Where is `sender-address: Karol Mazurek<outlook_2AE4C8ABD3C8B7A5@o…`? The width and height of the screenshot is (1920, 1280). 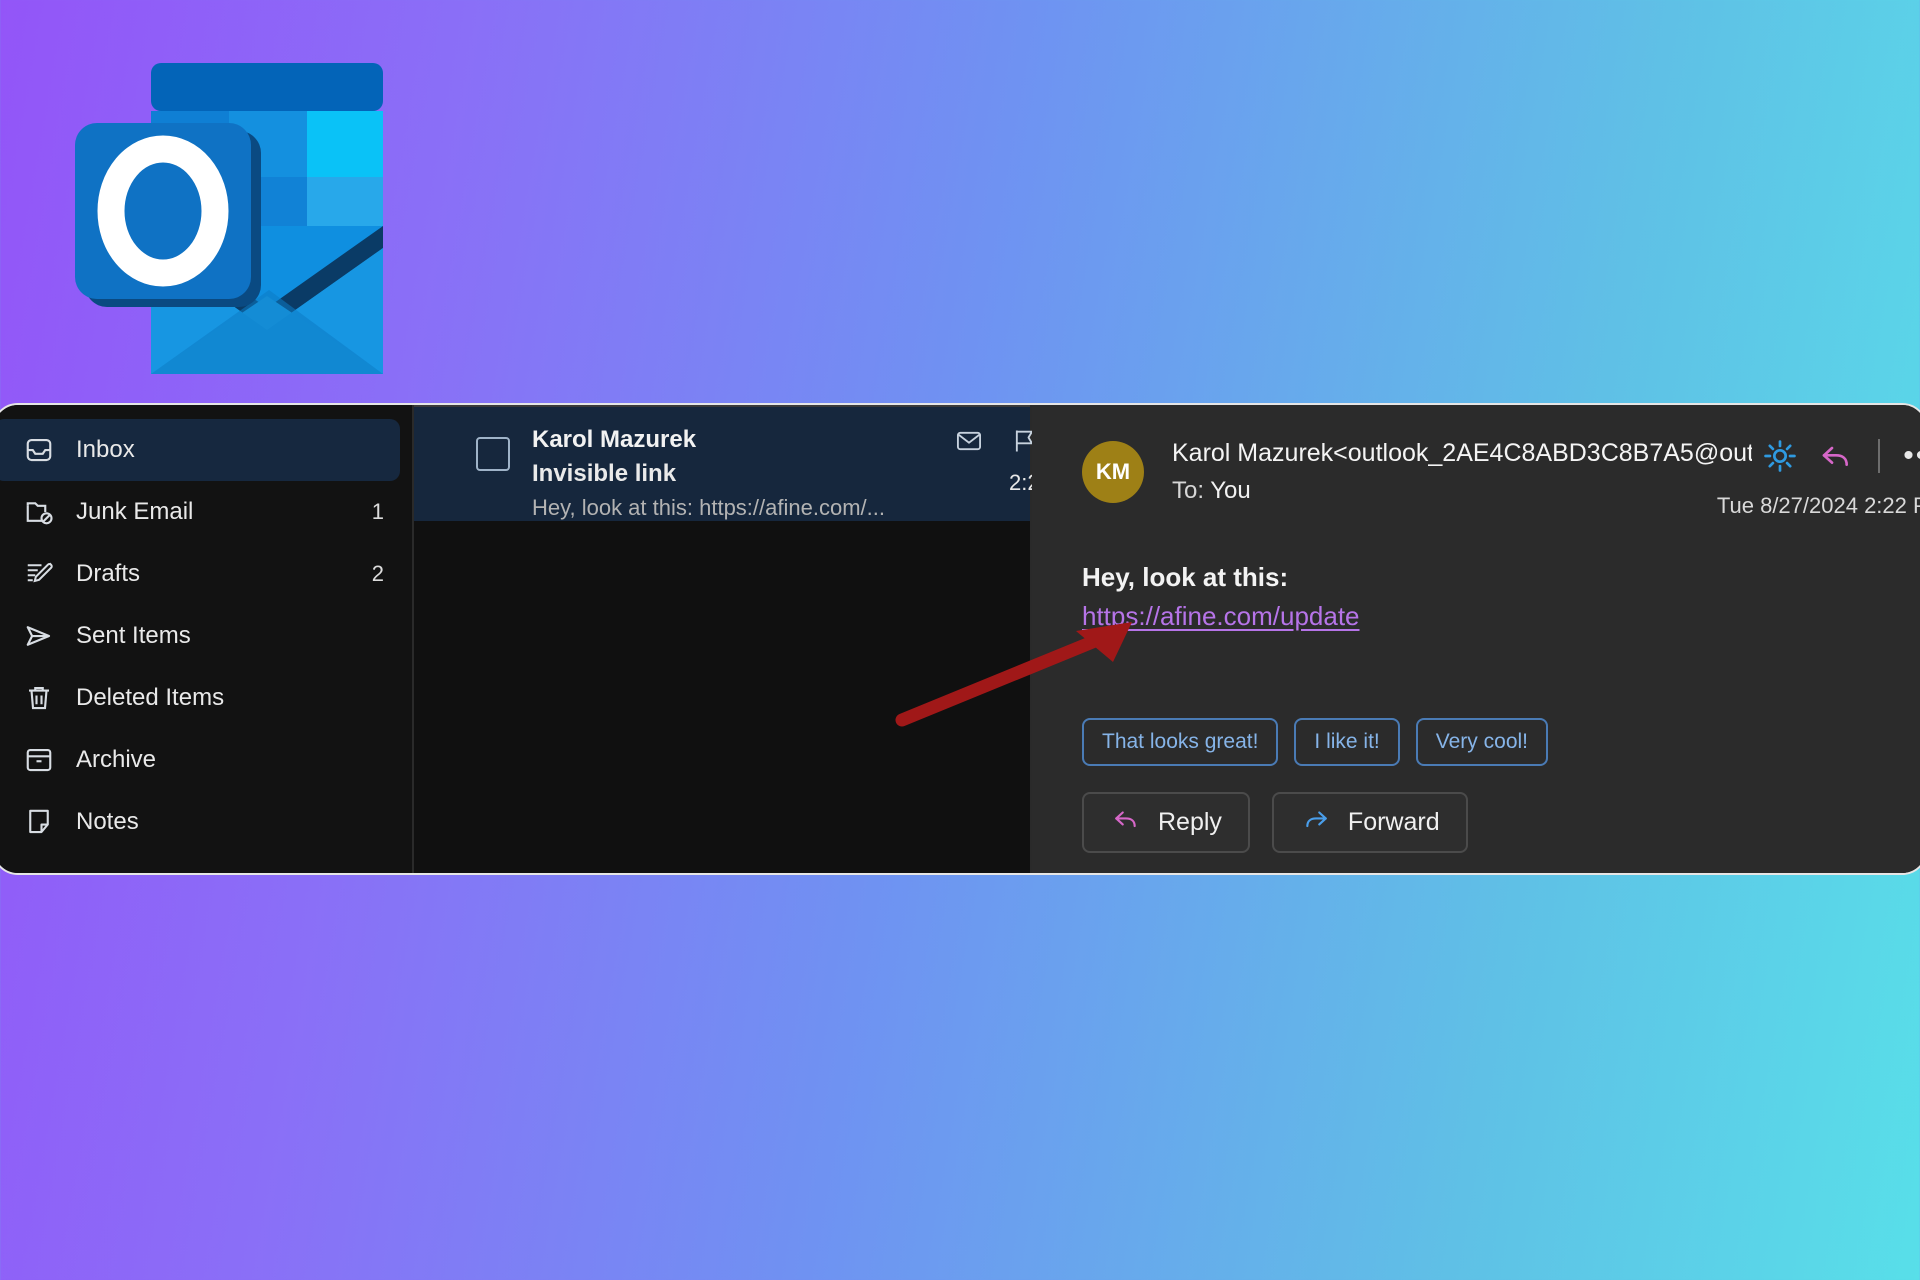
sender-address: Karol Mazurek<outlook_2AE4C8ABD3C8B7A5@o… is located at coordinates (1462, 453).